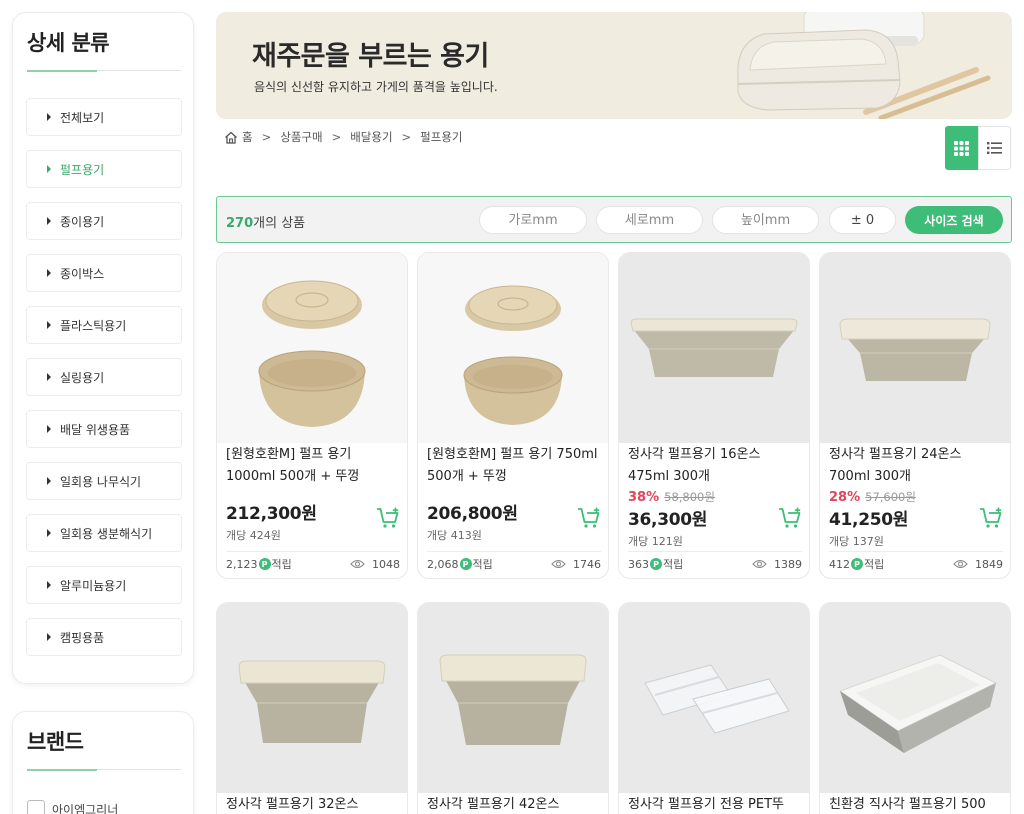 This screenshot has width=1024, height=814. What do you see at coordinates (104, 221) in the screenshot?
I see `sidebar-item-paper: 종이용기` at bounding box center [104, 221].